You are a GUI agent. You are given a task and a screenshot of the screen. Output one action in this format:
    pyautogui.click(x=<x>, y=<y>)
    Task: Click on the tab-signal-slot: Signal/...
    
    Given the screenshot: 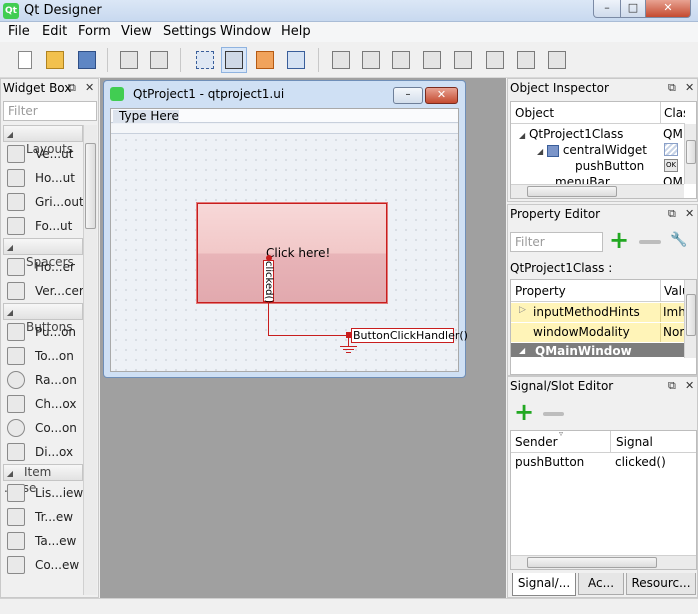 What is the action you would take?
    pyautogui.click(x=544, y=584)
    